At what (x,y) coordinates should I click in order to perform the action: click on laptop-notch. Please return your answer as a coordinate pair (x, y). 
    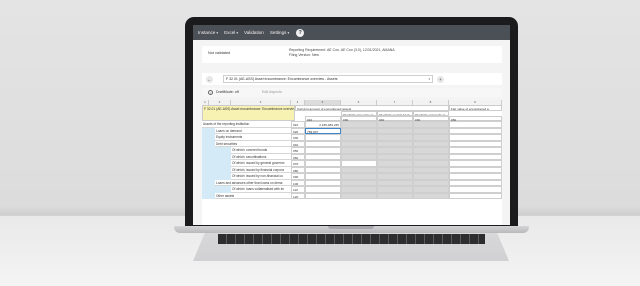
    Looking at the image, I should click on (351, 227).